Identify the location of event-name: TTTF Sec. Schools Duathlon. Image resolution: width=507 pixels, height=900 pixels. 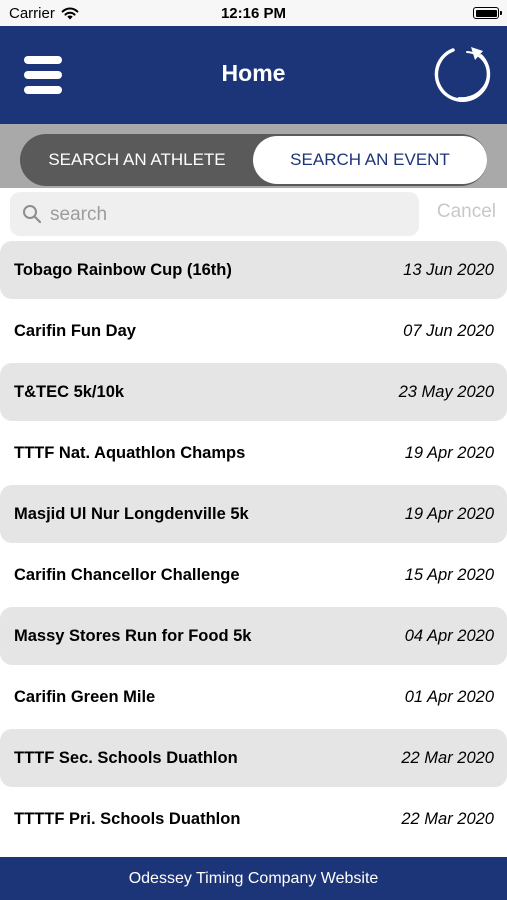
(126, 758).